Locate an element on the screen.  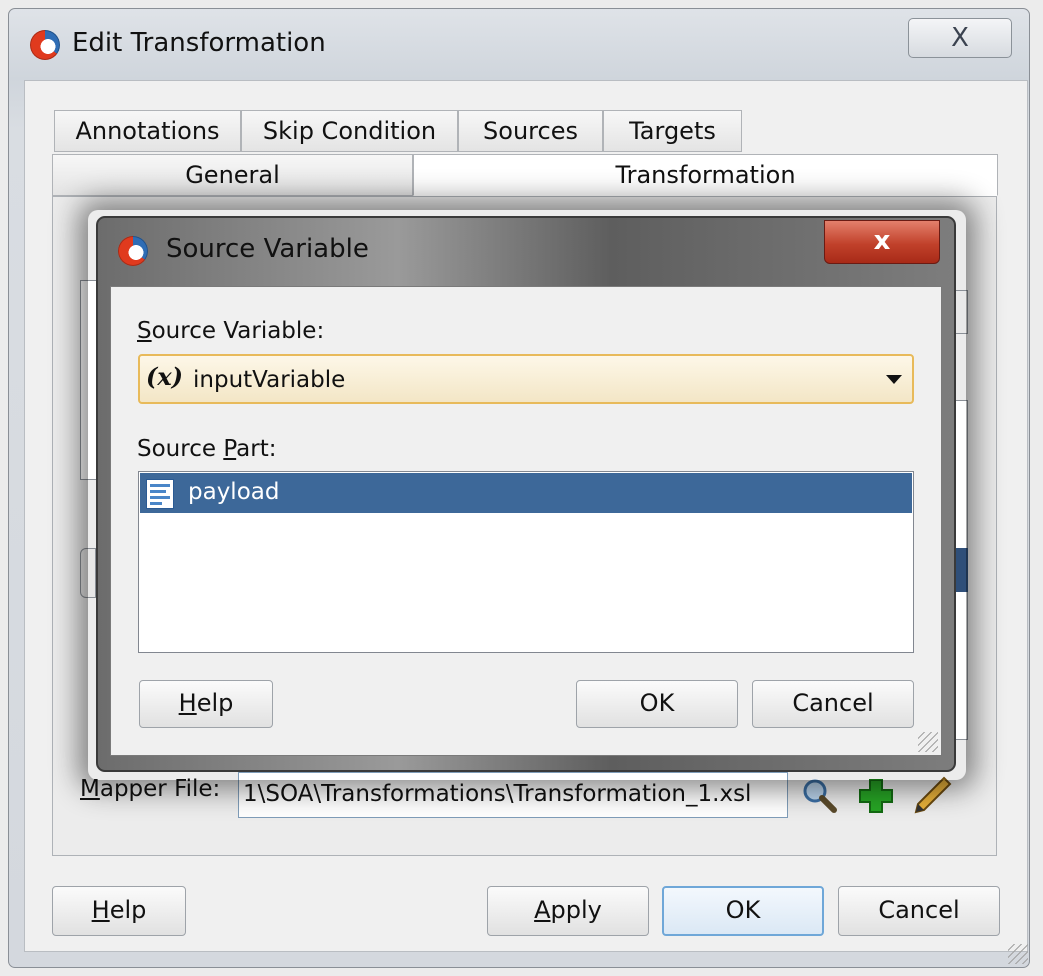
app-logo-icon is located at coordinates (45, 45).